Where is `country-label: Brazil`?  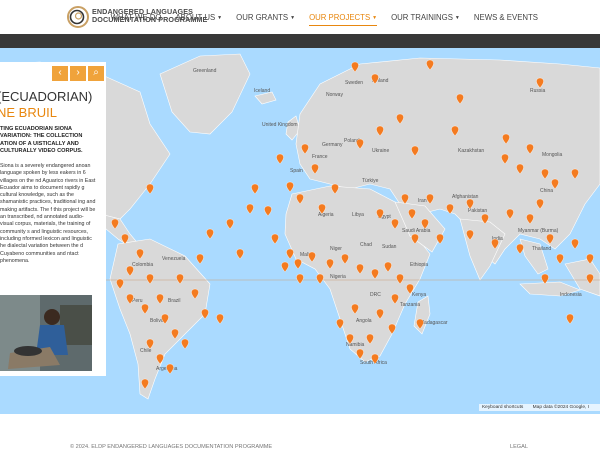
country-label: Brazil is located at coordinates (174, 301).